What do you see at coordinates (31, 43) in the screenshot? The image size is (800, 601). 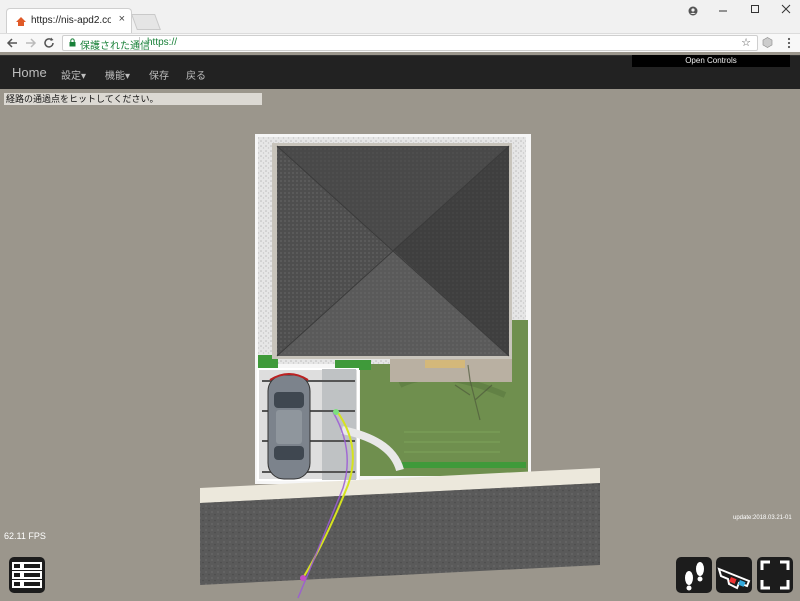 I see `forward-arrow-icon` at bounding box center [31, 43].